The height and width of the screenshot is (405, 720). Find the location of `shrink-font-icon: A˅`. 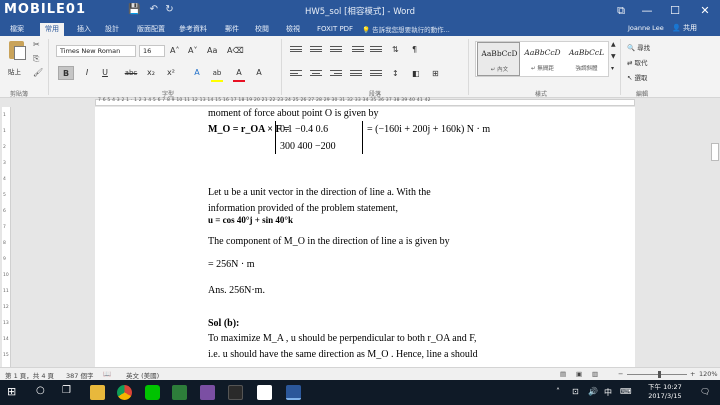

shrink-font-icon: A˅ is located at coordinates (192, 50).